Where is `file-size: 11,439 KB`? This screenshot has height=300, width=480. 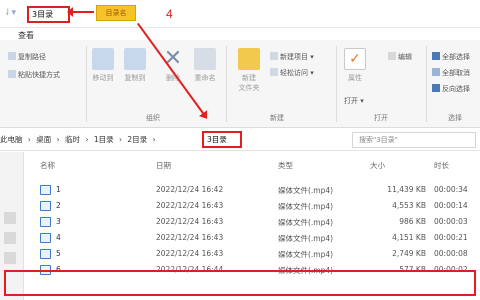 file-size: 11,439 KB is located at coordinates (406, 189).